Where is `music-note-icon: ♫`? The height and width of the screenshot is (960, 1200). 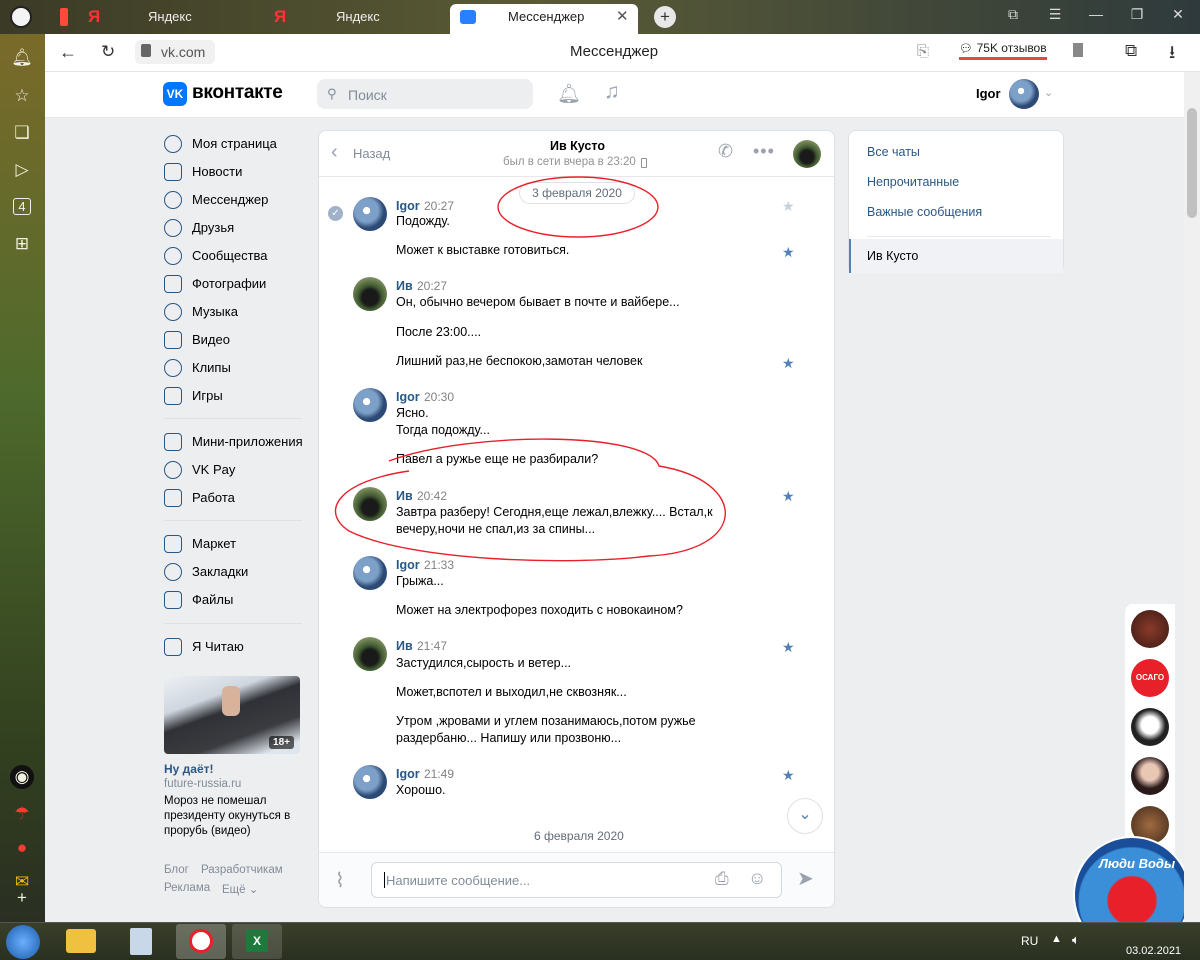 music-note-icon: ♫ is located at coordinates (612, 92).